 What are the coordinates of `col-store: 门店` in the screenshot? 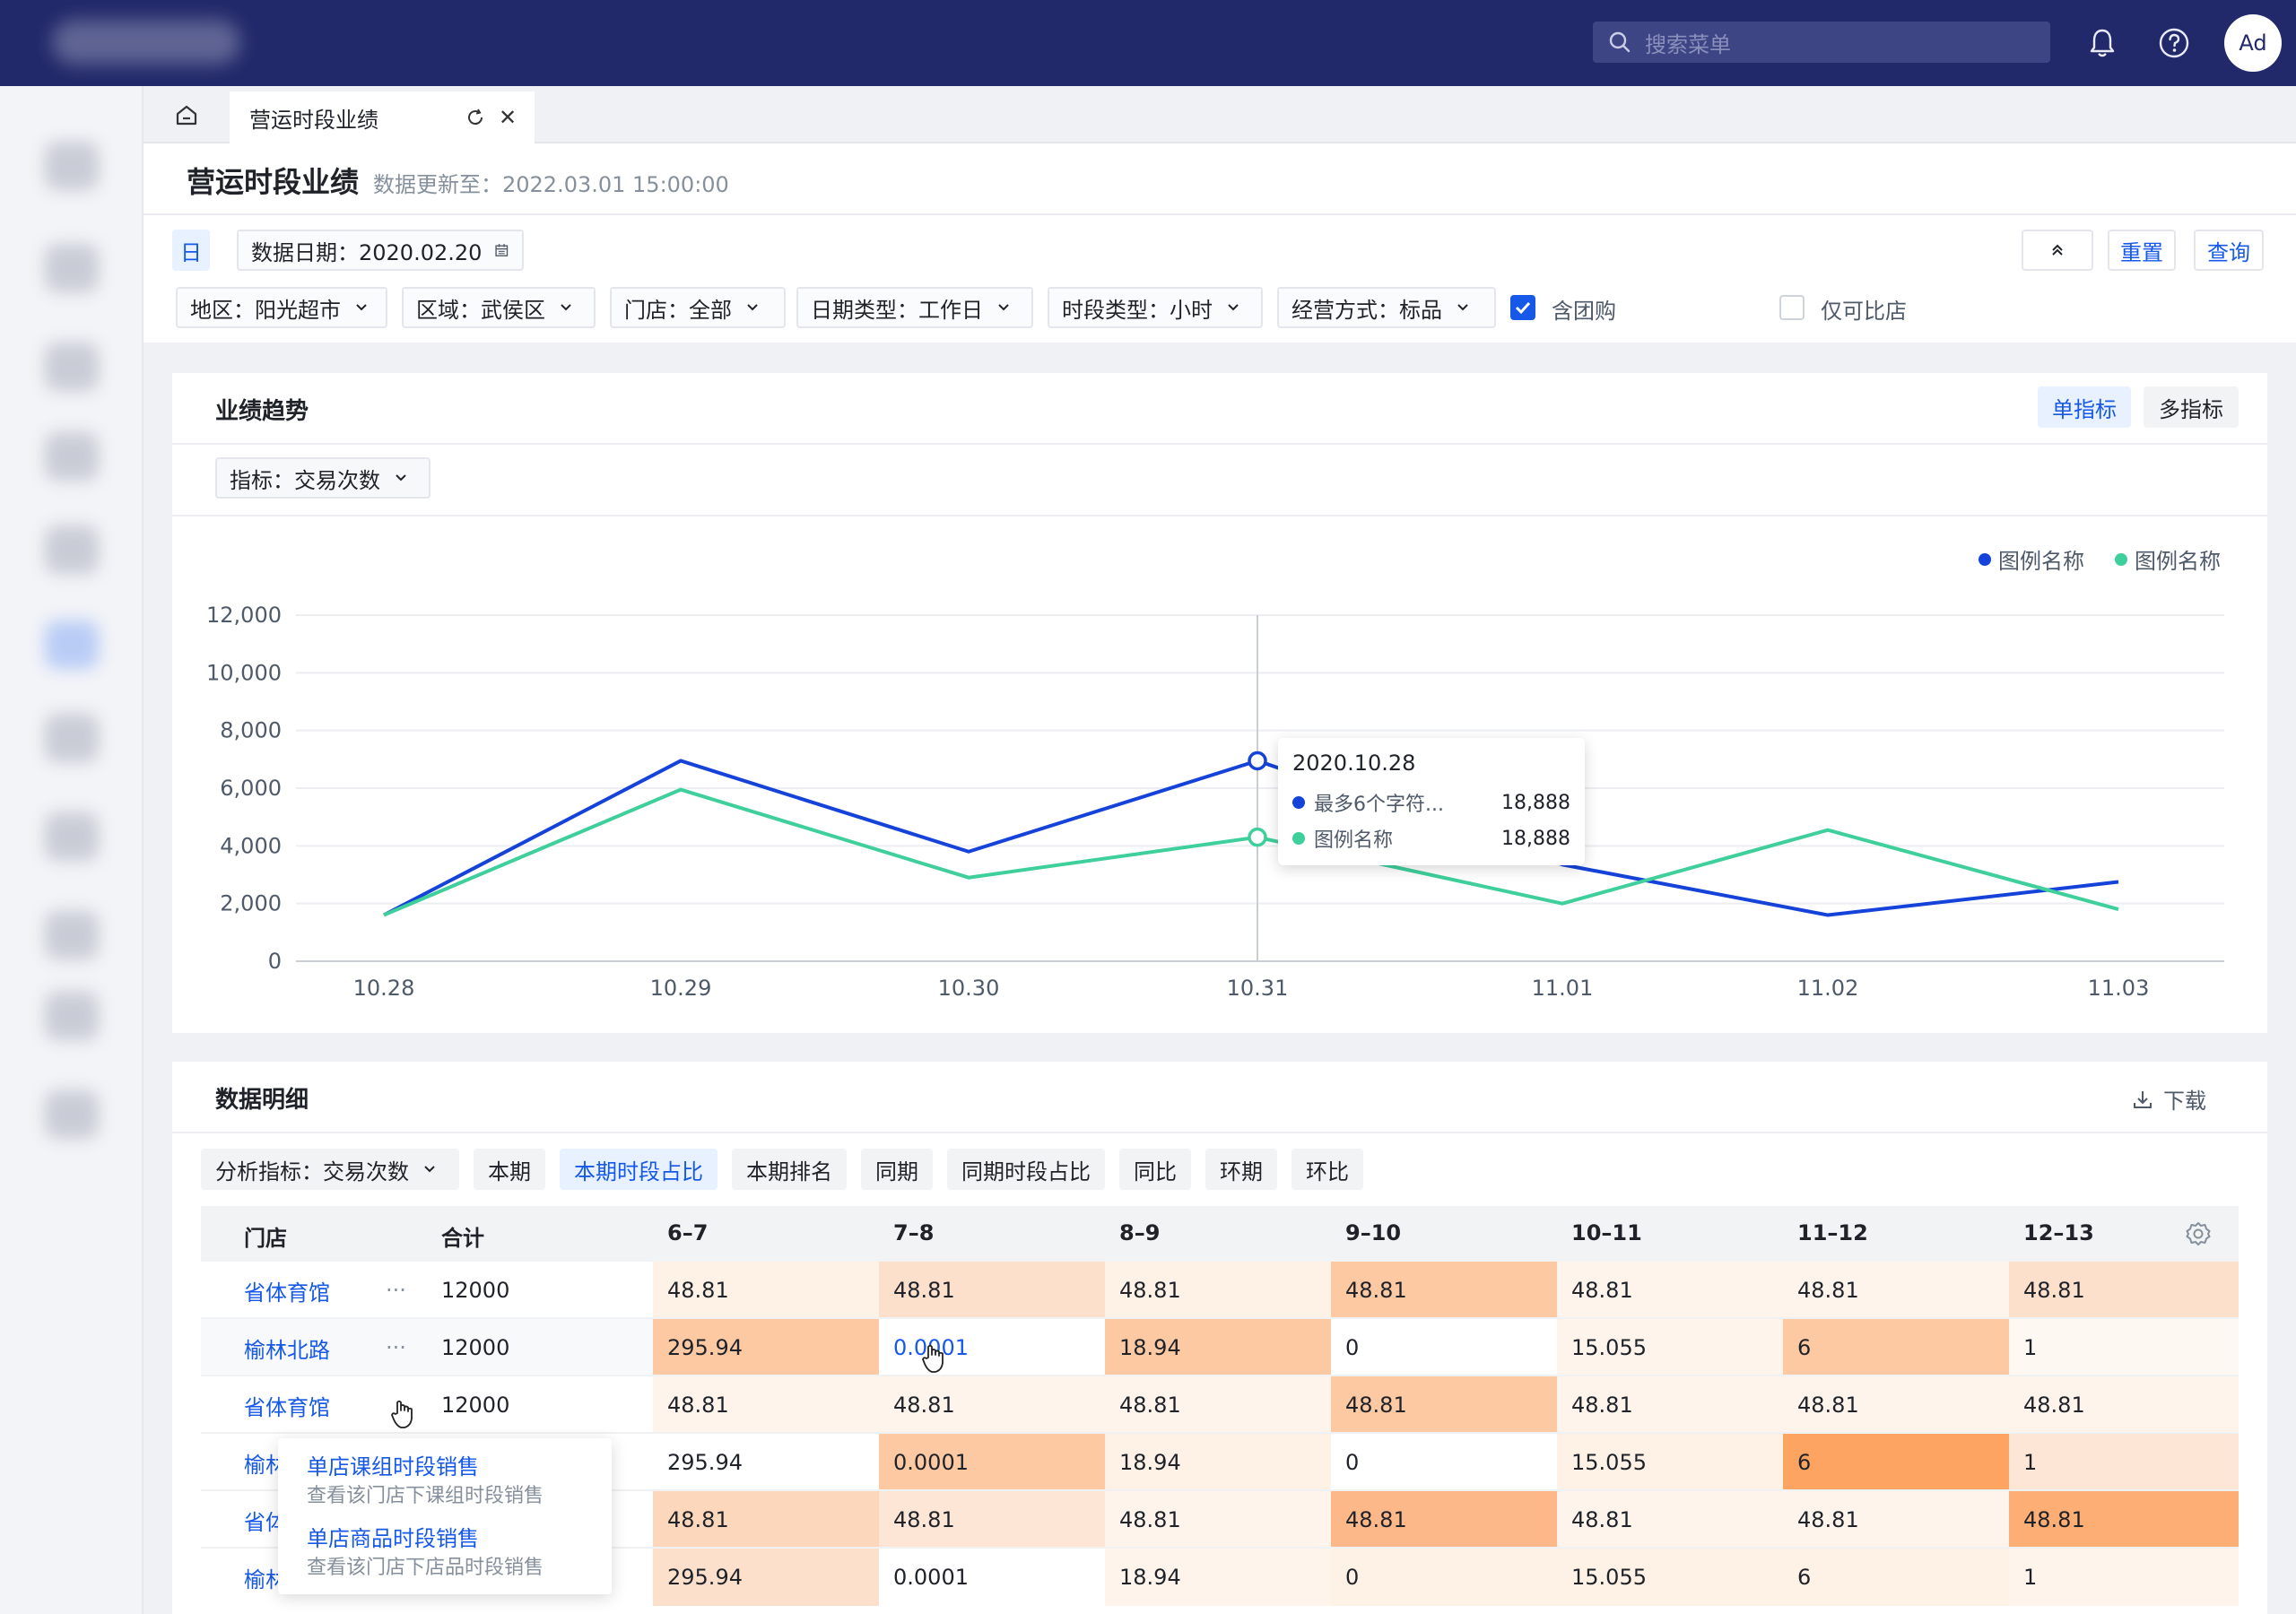 It's located at (265, 1238).